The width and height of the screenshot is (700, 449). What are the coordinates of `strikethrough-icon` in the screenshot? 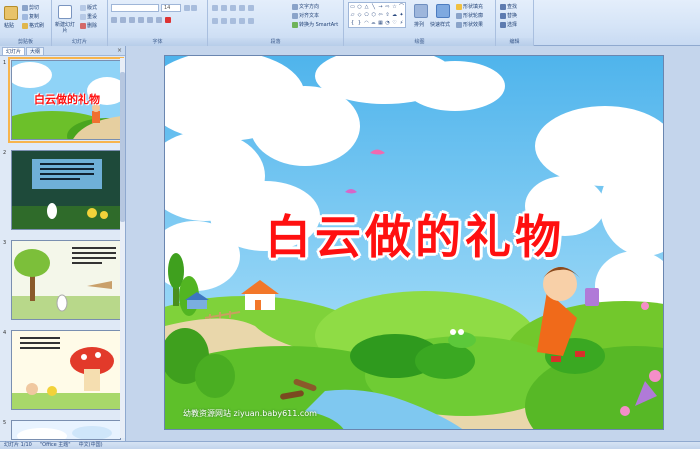 It's located at (141, 20).